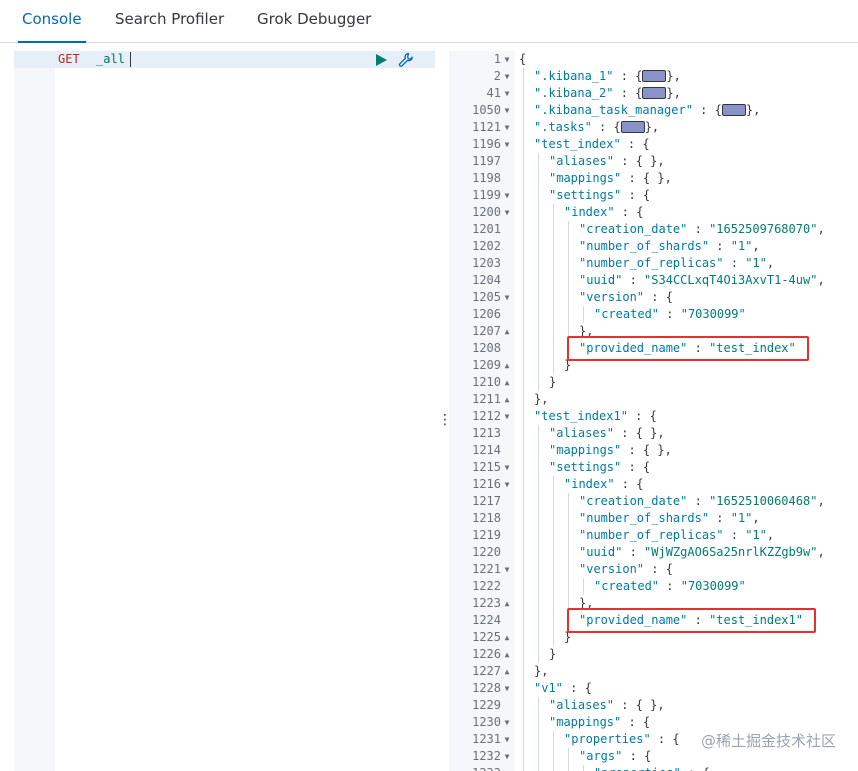 This screenshot has width=858, height=771. I want to click on code-text: "properties" : {, so click(622, 739).